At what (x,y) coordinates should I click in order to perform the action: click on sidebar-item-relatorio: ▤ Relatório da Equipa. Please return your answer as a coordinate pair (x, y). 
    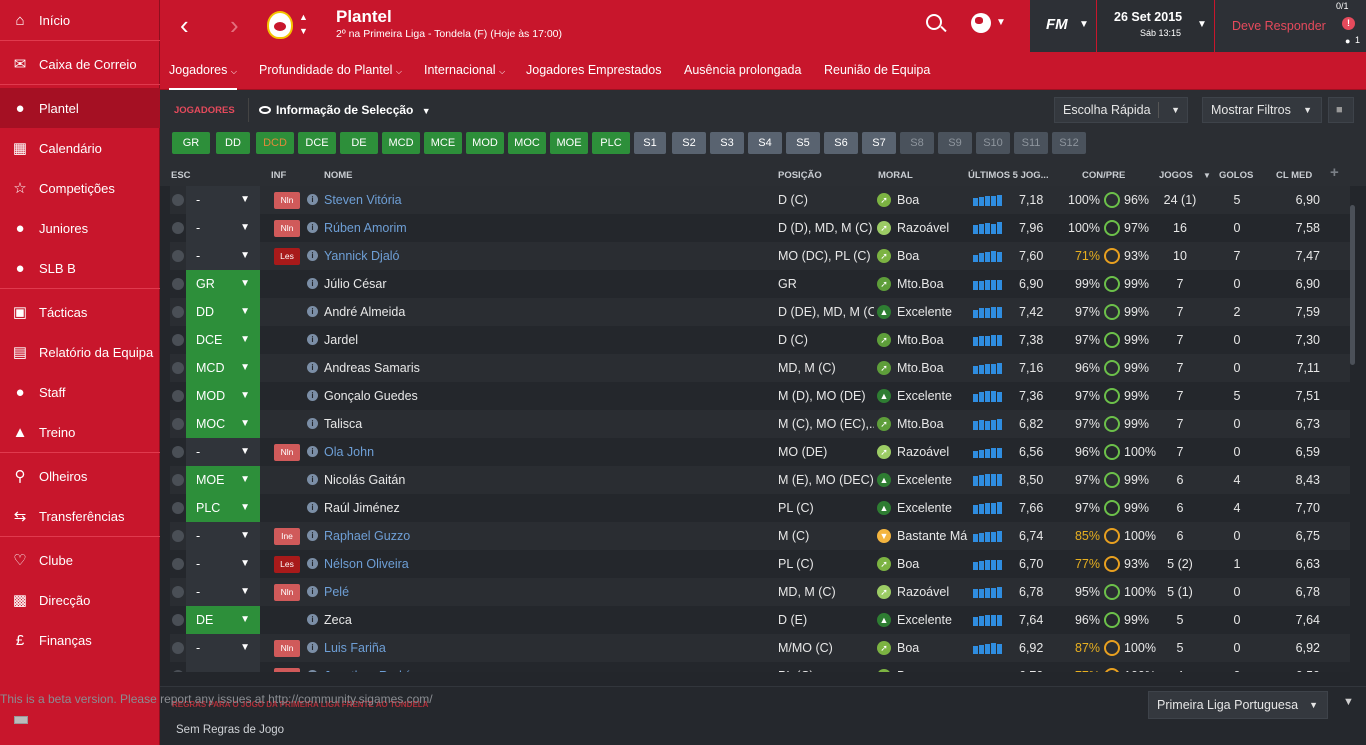
    Looking at the image, I should click on (80, 352).